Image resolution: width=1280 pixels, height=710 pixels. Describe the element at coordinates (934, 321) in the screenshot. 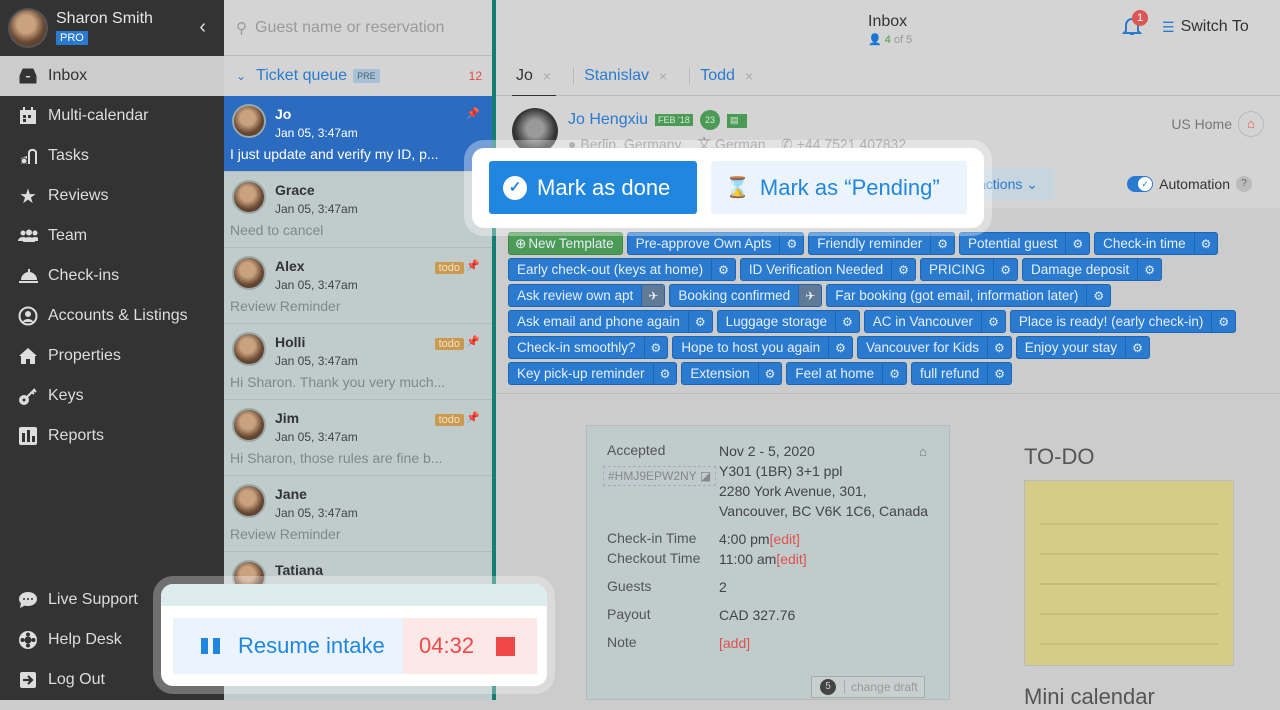

I see `template-chip: AC in Vancouver ⚙` at that location.